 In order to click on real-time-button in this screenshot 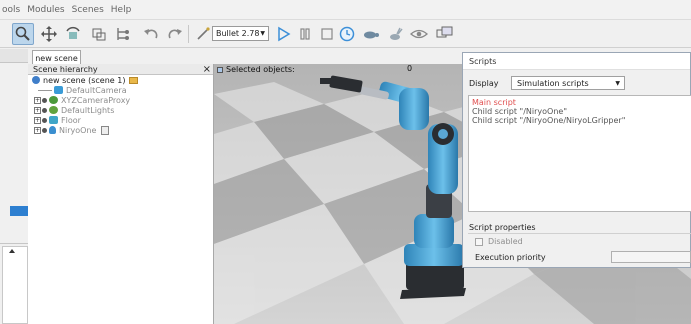, I will do `click(347, 34)`.